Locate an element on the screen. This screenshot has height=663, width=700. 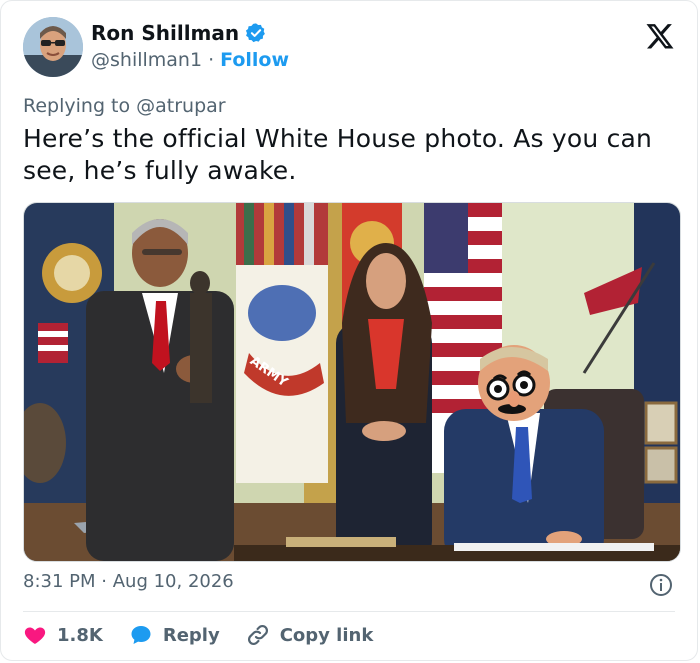
replying-to: Replying to @atrupar is located at coordinates (124, 106).